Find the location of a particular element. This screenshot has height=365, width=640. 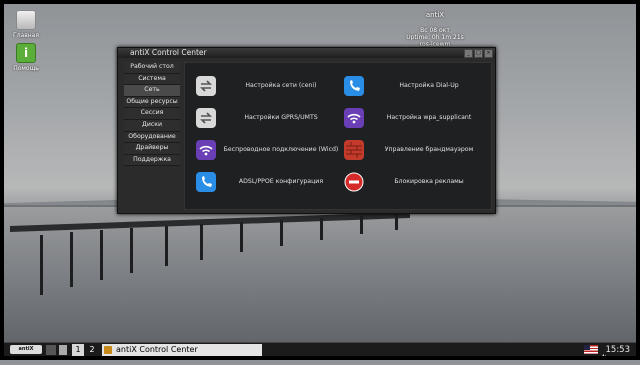

desktop-icon-home: Главная is located at coordinates (26, 24).